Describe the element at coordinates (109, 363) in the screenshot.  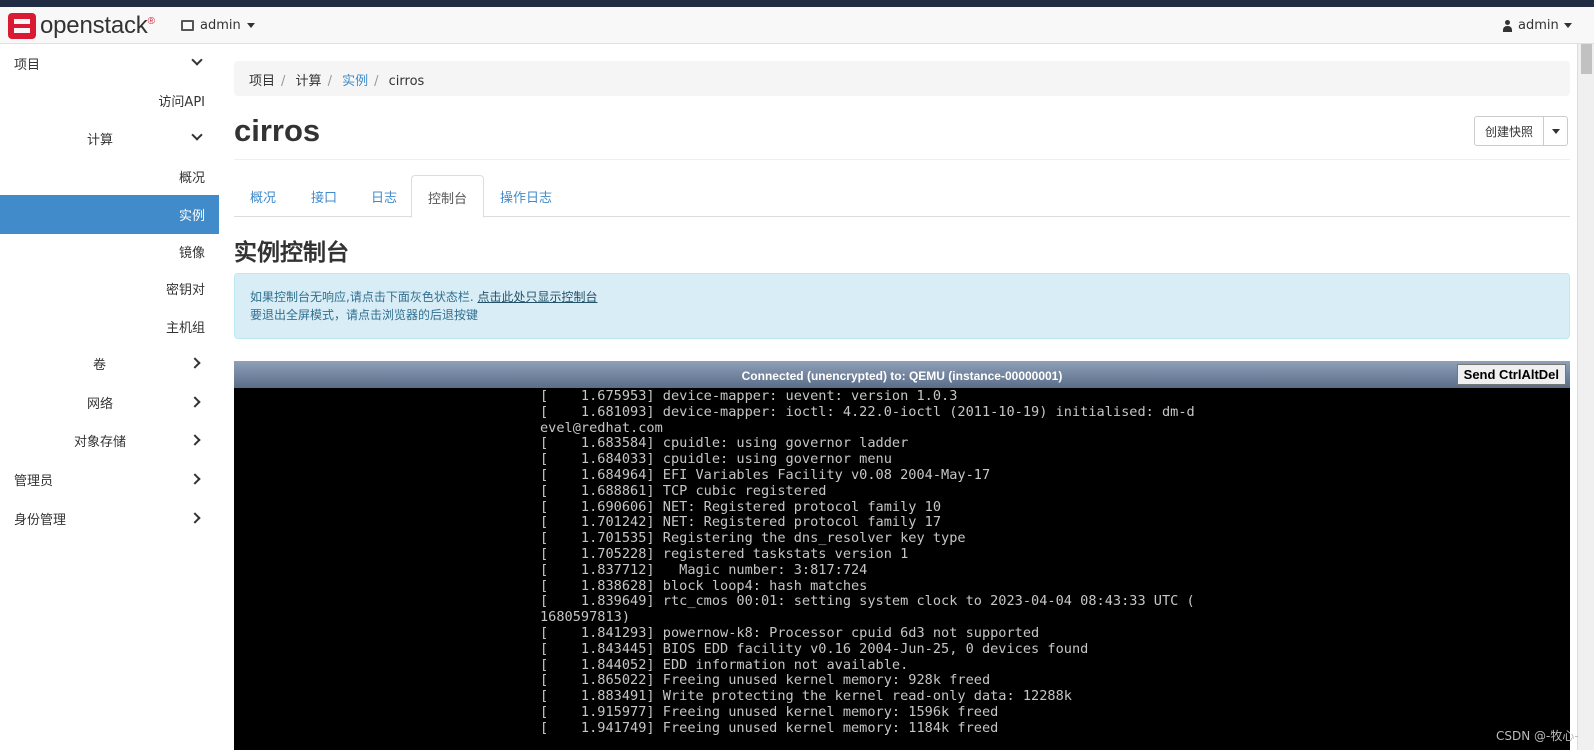
I see `sidebar-item-volumes: 卷` at that location.